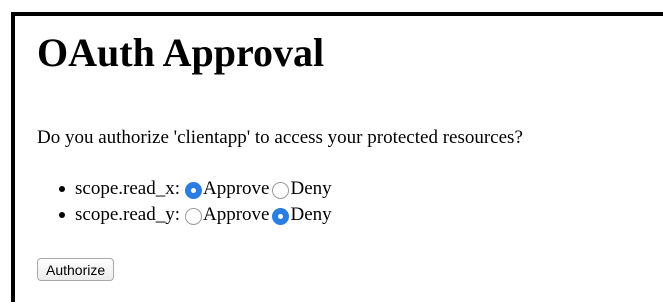  What do you see at coordinates (127, 214) in the screenshot?
I see `scope-name: scope.read_y:` at bounding box center [127, 214].